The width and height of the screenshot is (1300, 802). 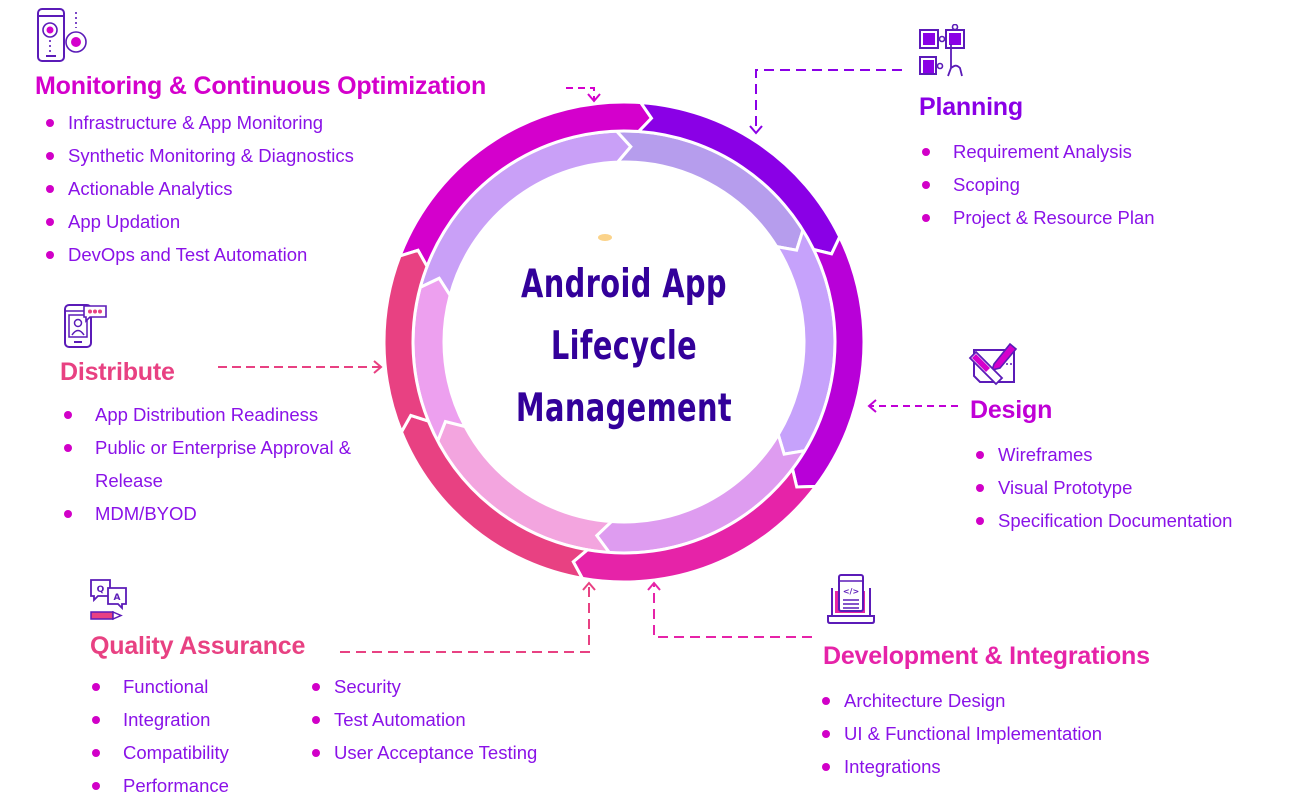 What do you see at coordinates (117, 598) in the screenshot?
I see `svg-text: A` at bounding box center [117, 598].